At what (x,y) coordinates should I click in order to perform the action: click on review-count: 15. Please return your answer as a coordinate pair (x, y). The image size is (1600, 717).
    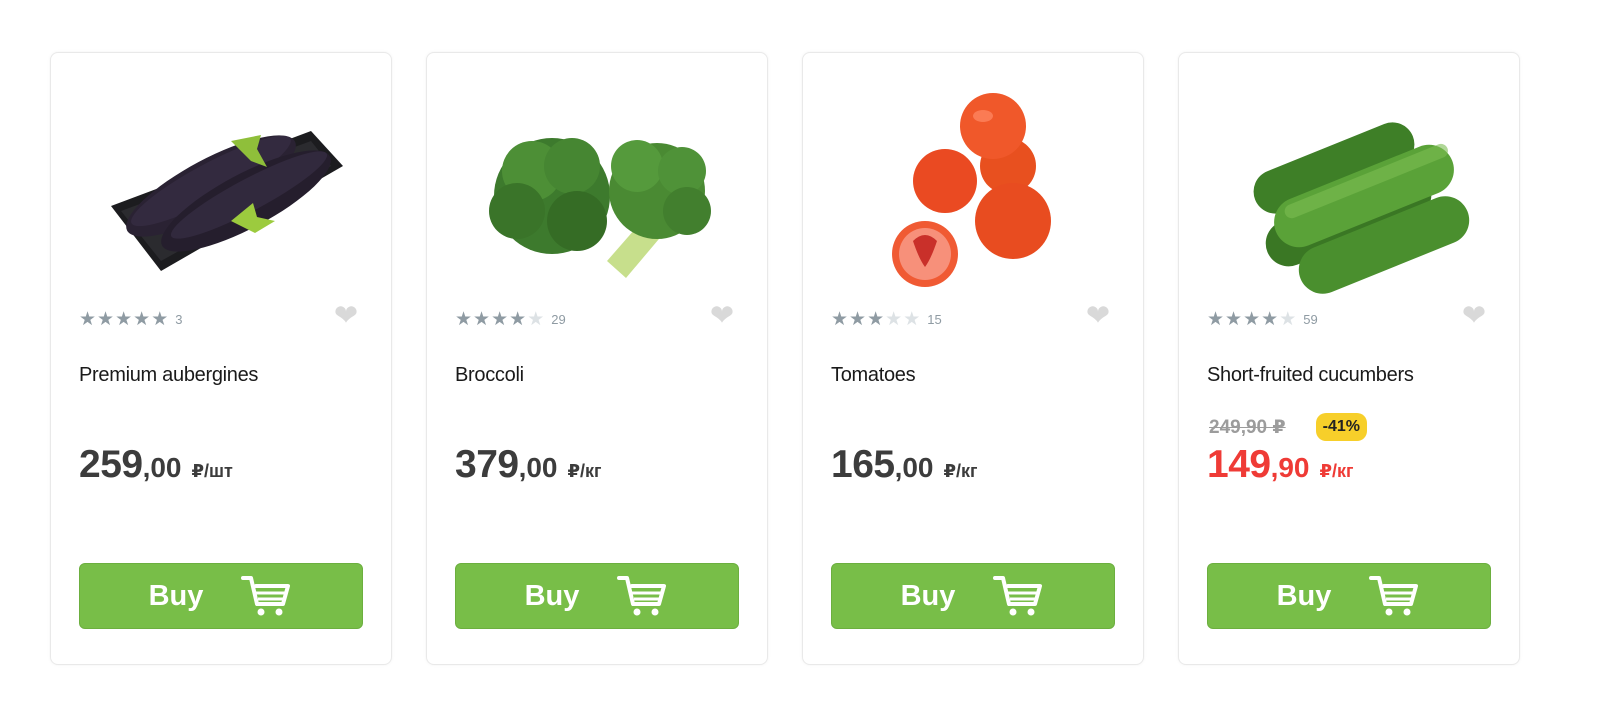
    Looking at the image, I should click on (934, 320).